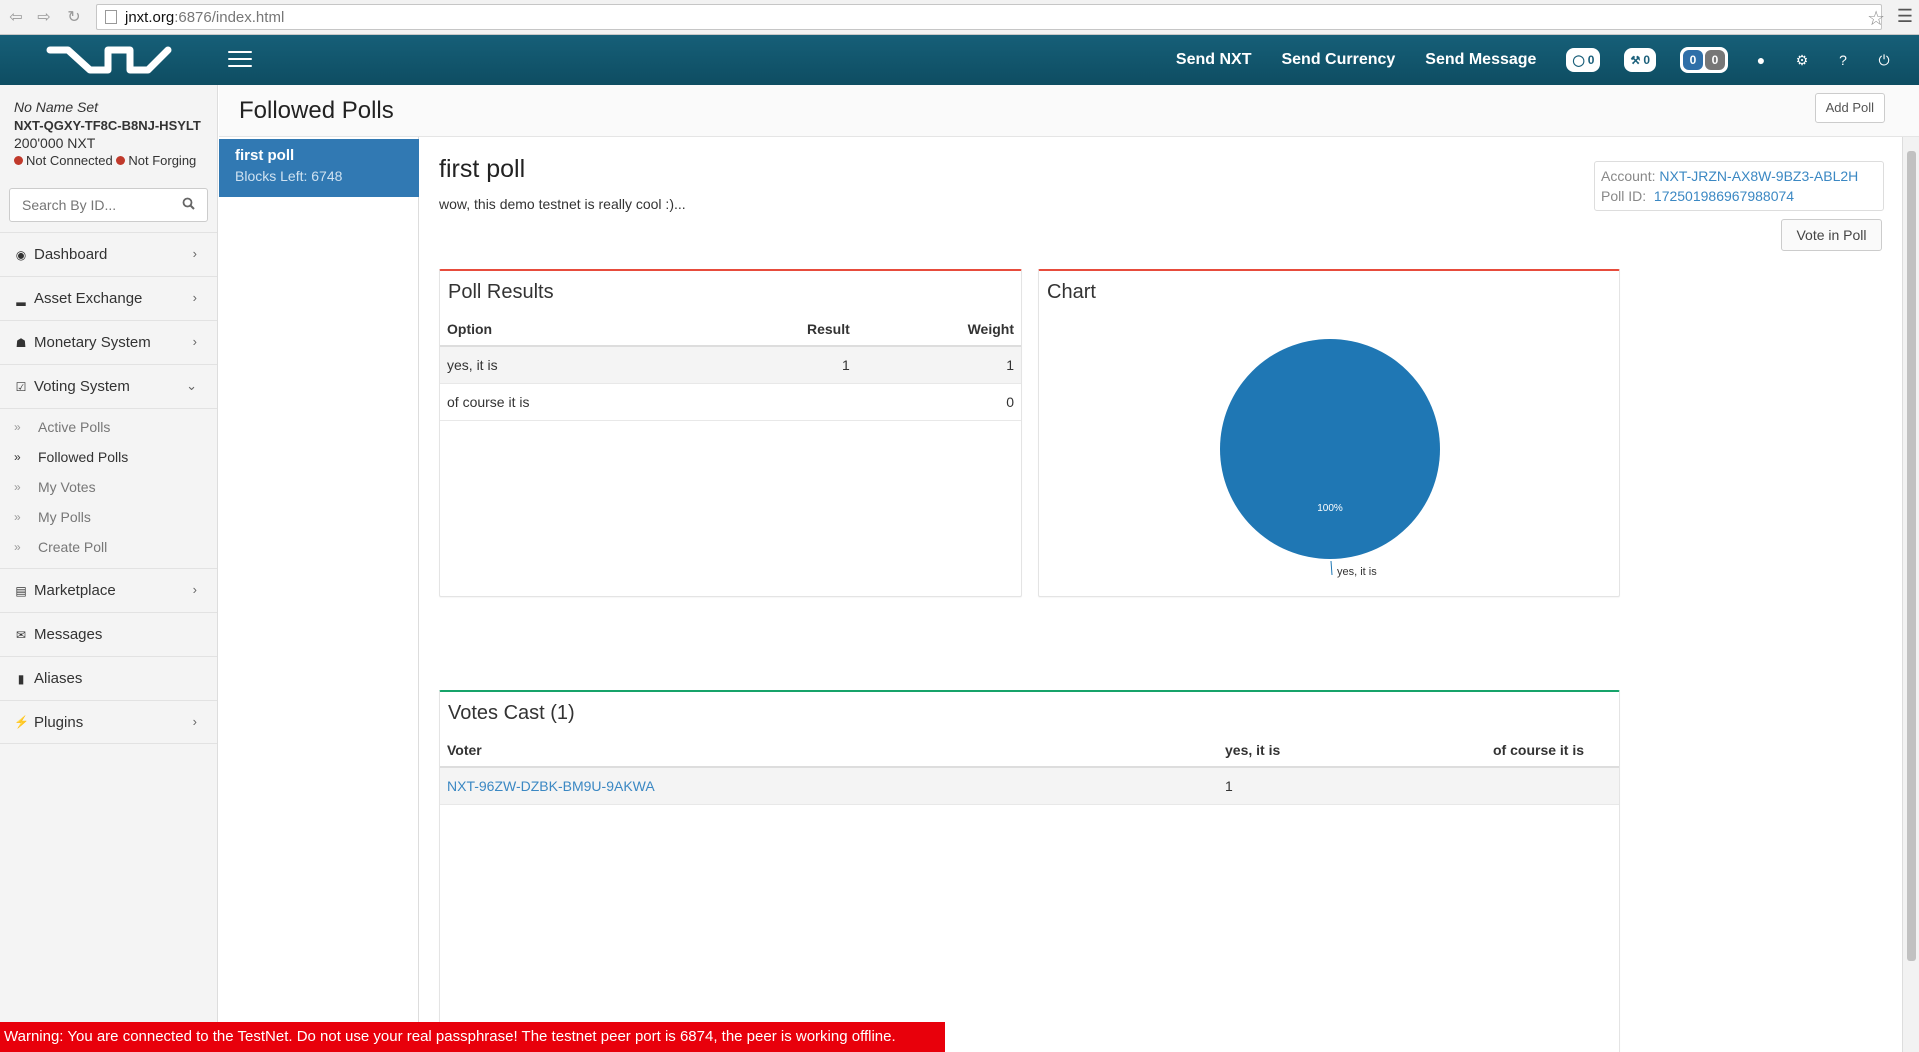  What do you see at coordinates (82, 386) in the screenshot?
I see `sidebar-item-label: Voting System` at bounding box center [82, 386].